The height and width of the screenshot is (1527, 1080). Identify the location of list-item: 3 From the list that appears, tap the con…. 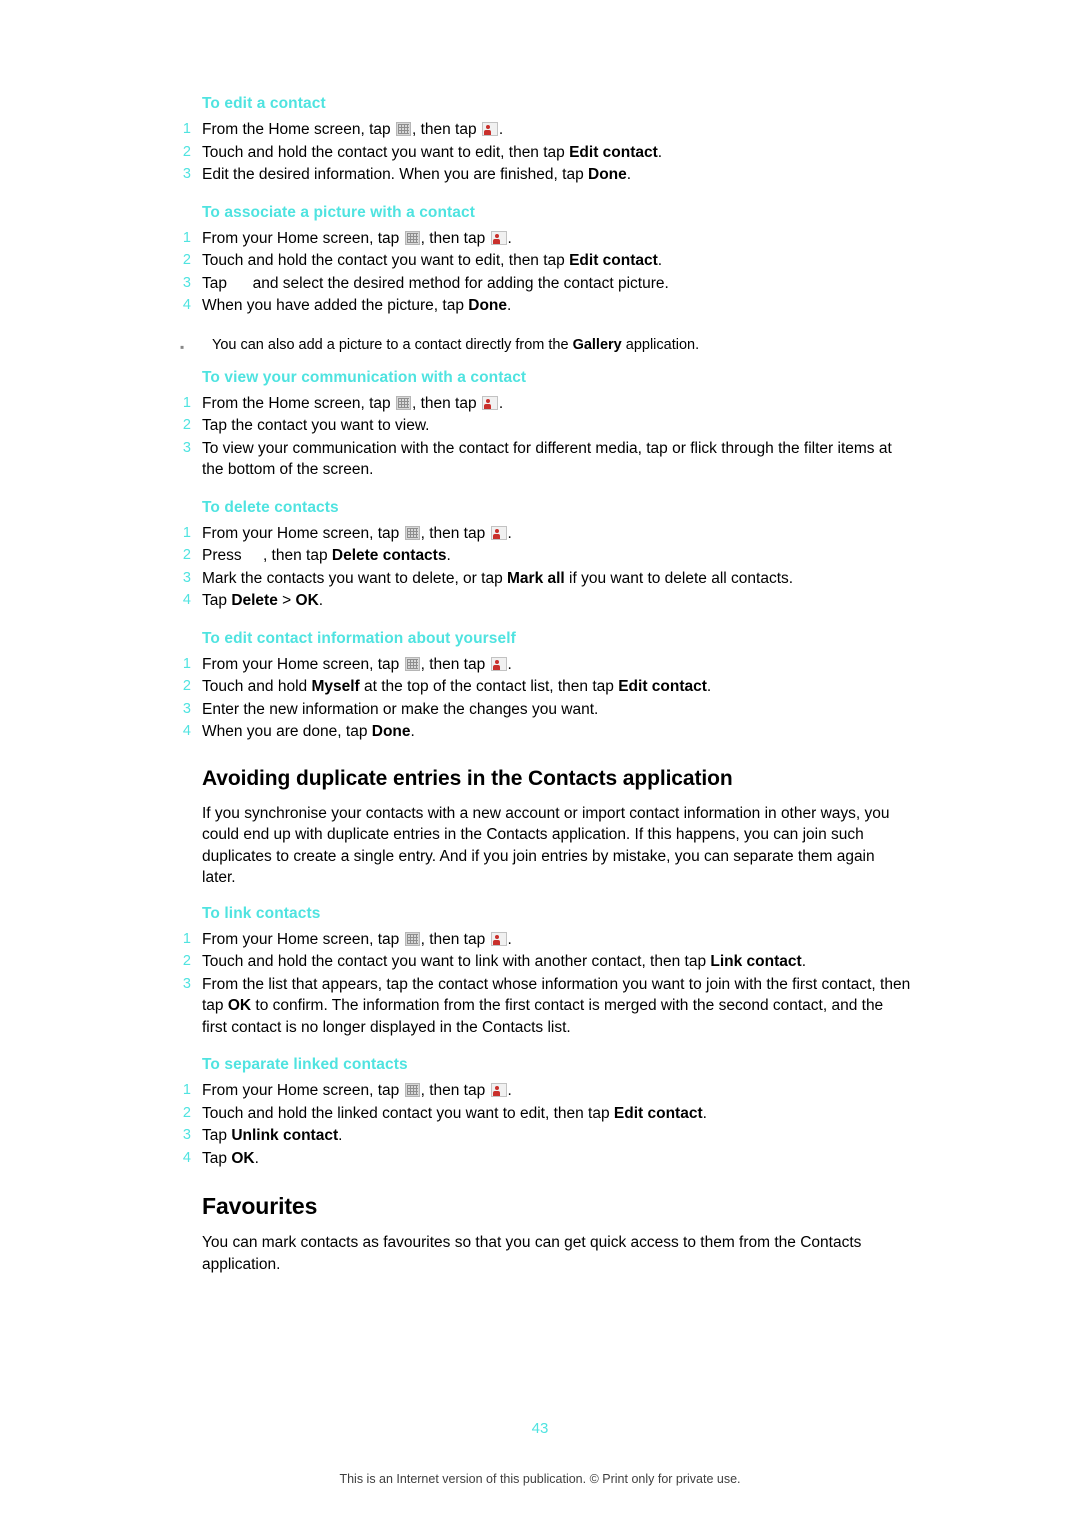
(542, 1006).